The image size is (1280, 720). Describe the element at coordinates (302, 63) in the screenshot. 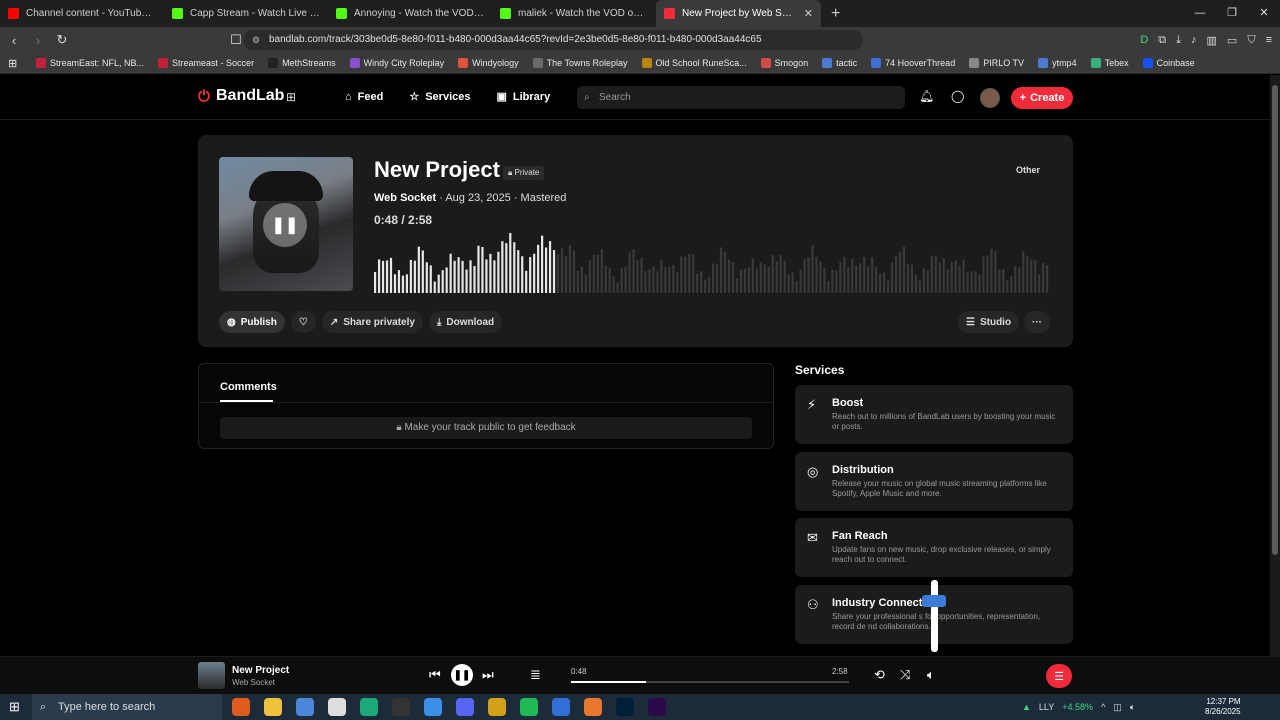

I see `bookmark-item: MethStreams` at that location.